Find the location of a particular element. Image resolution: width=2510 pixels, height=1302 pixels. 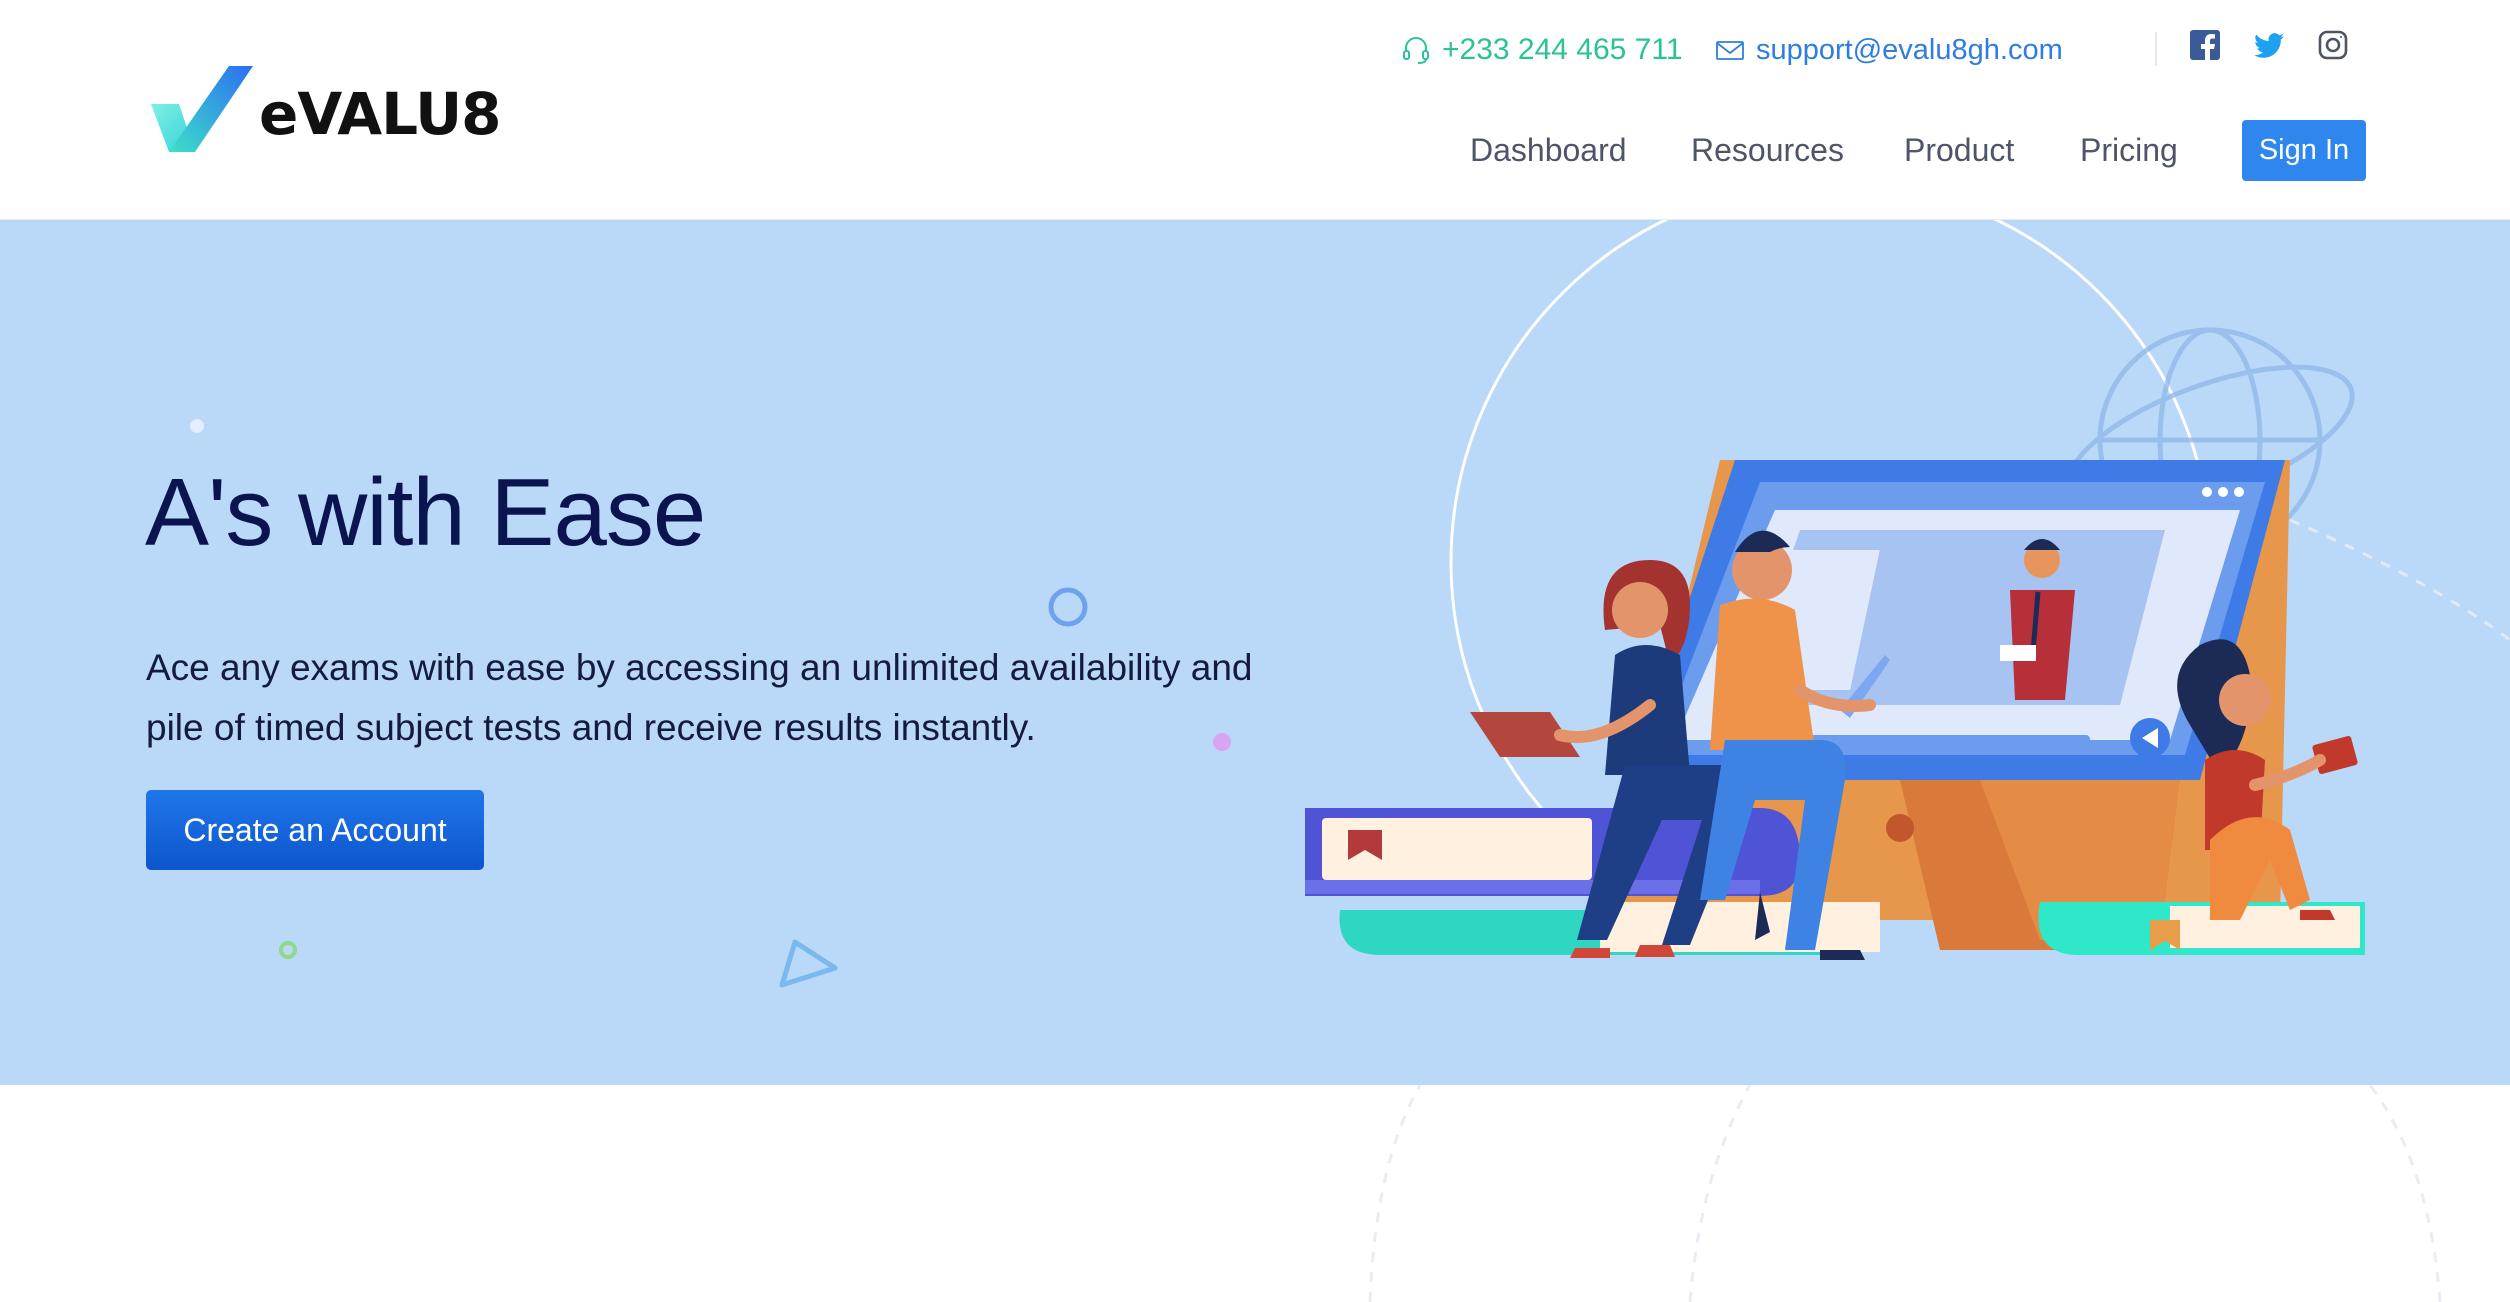

instagram-icon is located at coordinates (2333, 45).